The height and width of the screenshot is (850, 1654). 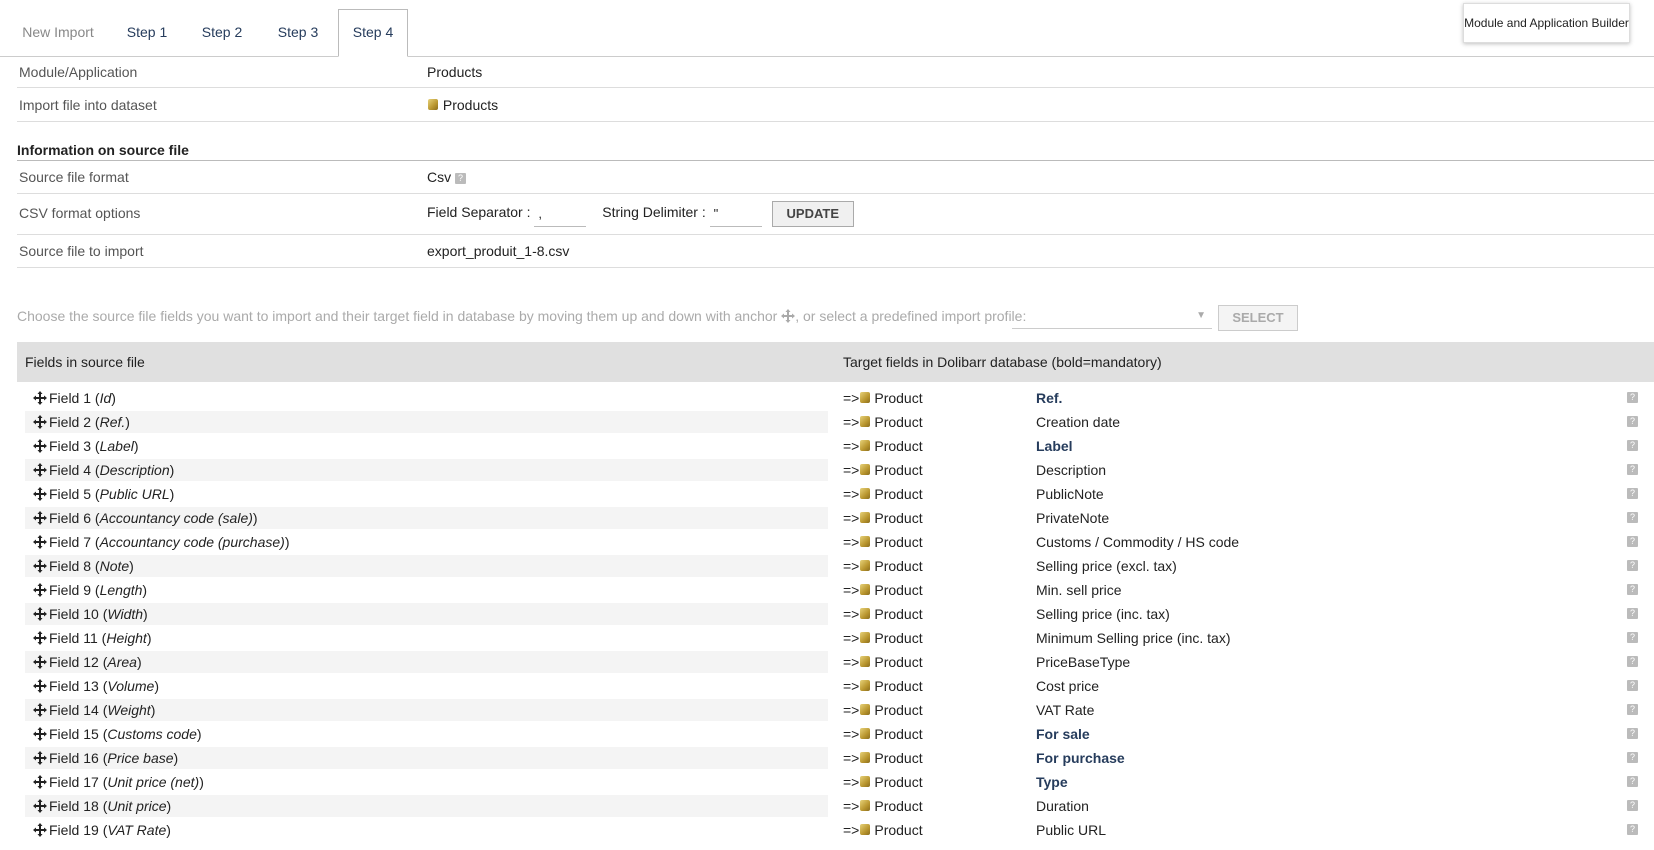 I want to click on source-field: Field 8 (Note), so click(x=426, y=566).